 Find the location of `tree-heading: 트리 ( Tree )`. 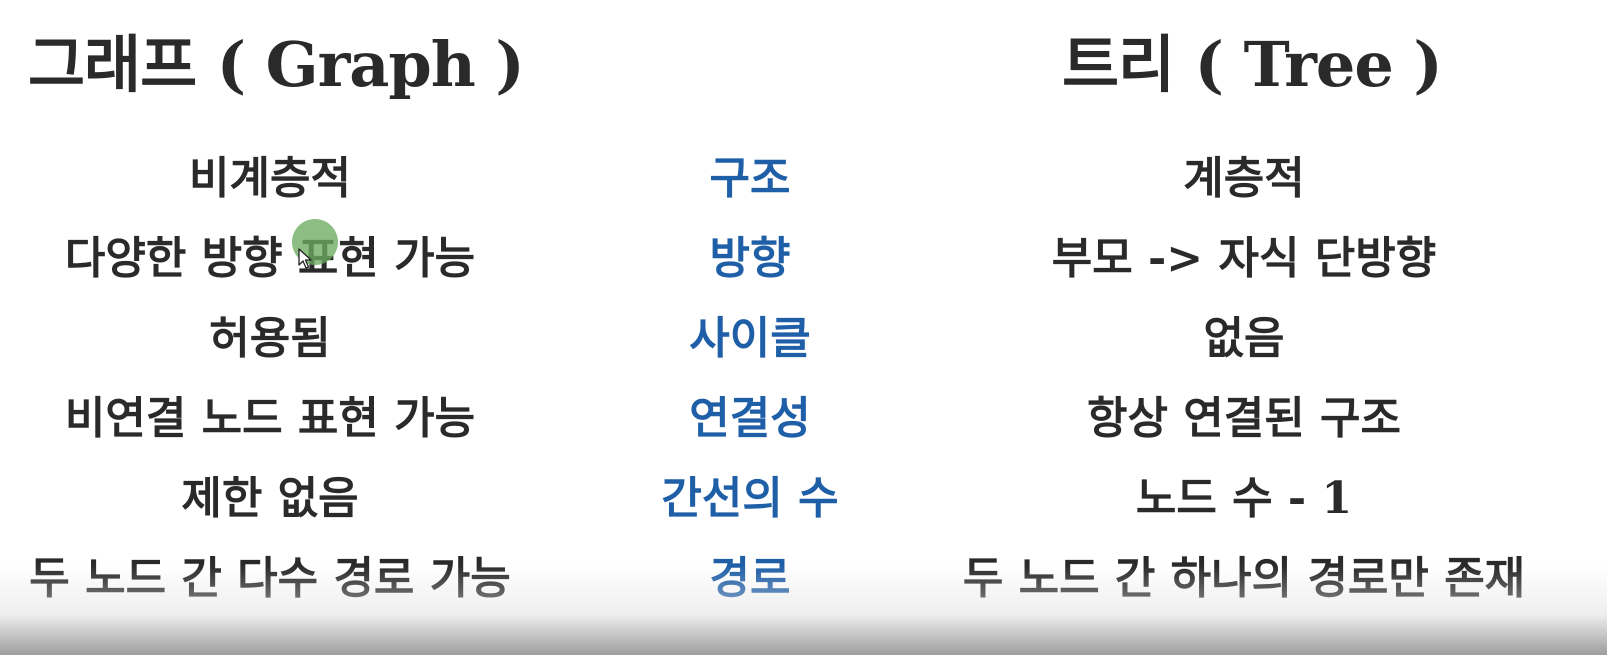

tree-heading: 트리 ( Tree ) is located at coordinates (1252, 64).